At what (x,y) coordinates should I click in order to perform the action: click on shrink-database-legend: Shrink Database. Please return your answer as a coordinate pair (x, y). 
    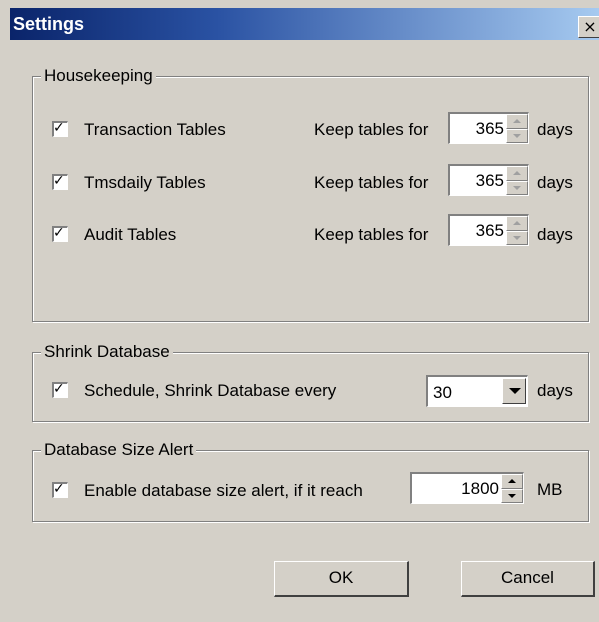
    Looking at the image, I should click on (107, 352).